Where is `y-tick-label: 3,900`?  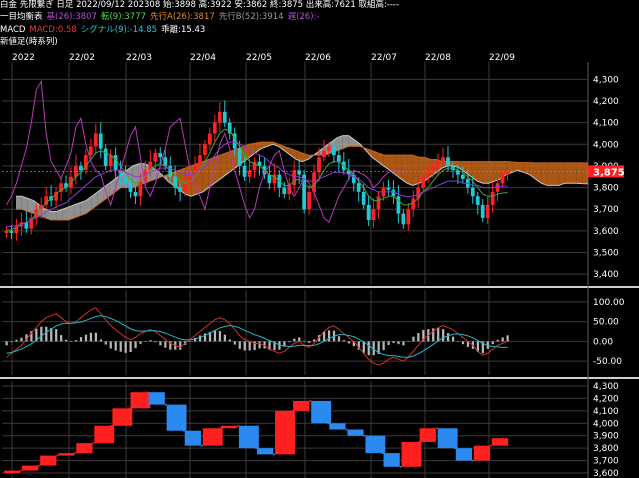 y-tick-label: 3,900 is located at coordinates (606, 437).